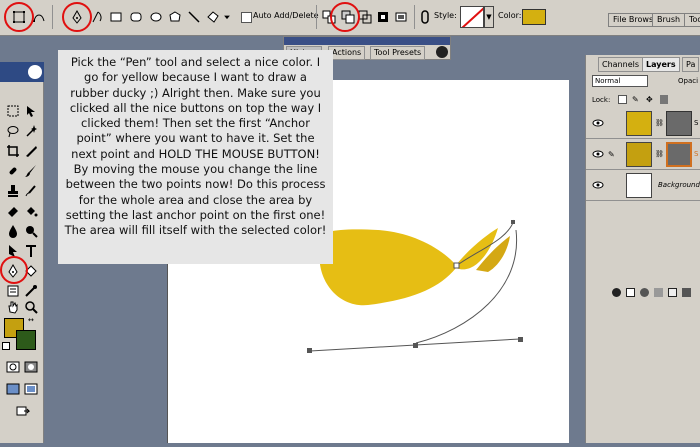 The height and width of the screenshot is (447, 700). Describe the element at coordinates (650, 99) in the screenshot. I see `lock-position-icon: ✥` at that location.